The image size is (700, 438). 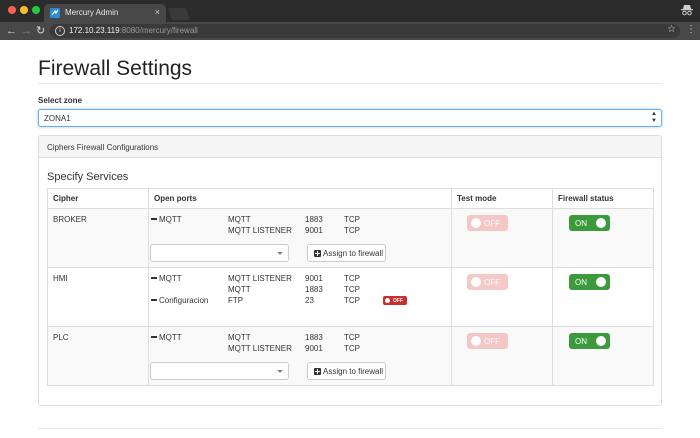 I want to click on zone-label: Select zone, so click(x=60, y=100).